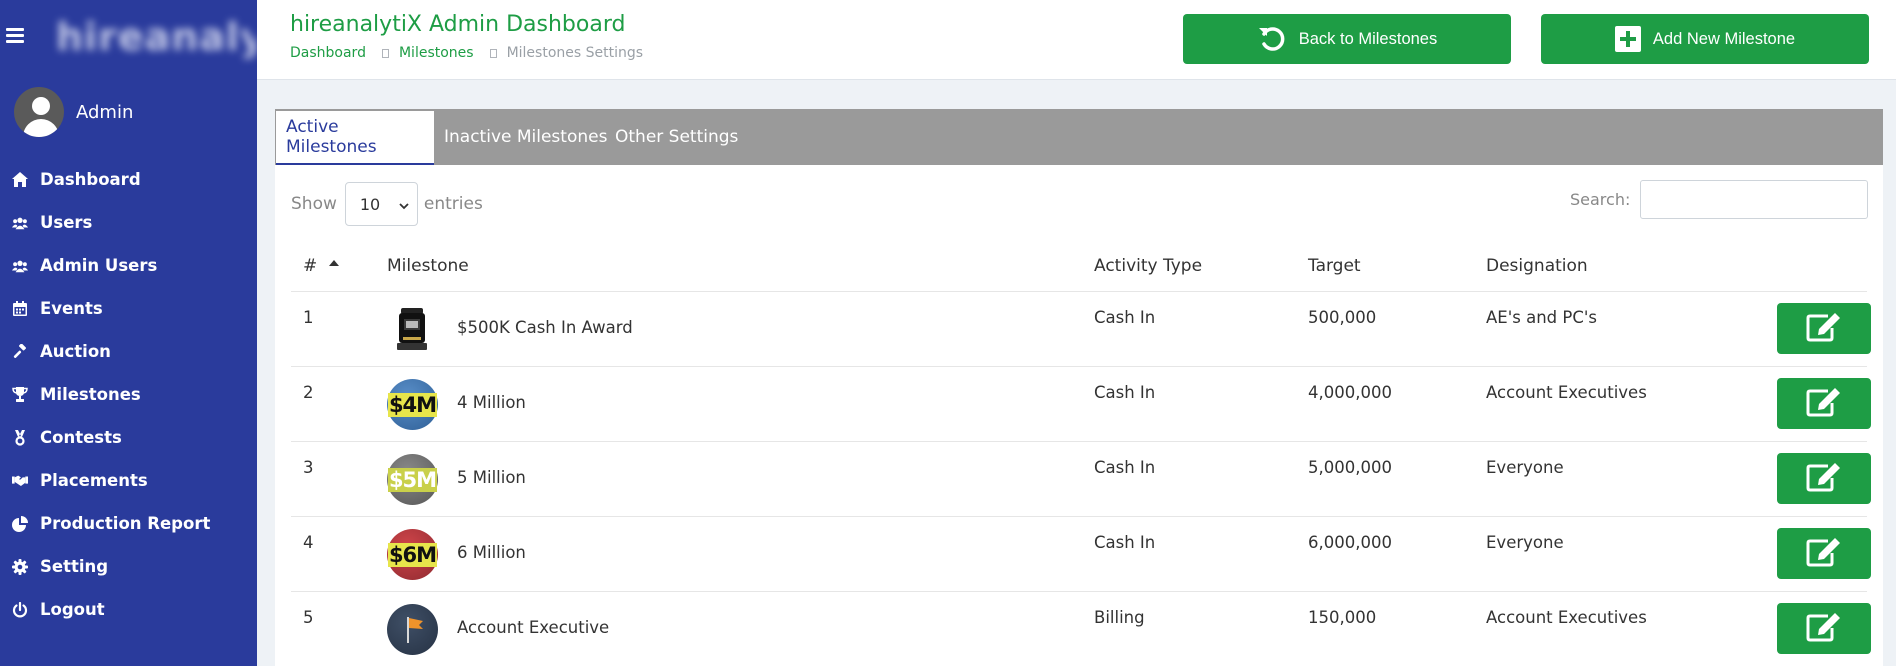 Image resolution: width=1896 pixels, height=666 pixels. Describe the element at coordinates (1272, 39) in the screenshot. I see `refresh-icon` at that location.